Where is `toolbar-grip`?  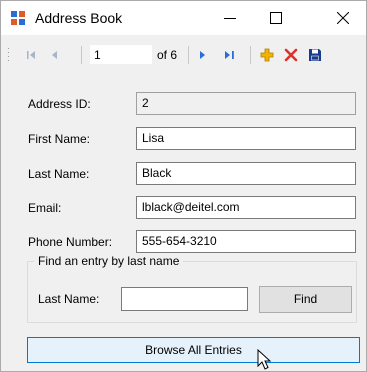 toolbar-grip is located at coordinates (8, 56).